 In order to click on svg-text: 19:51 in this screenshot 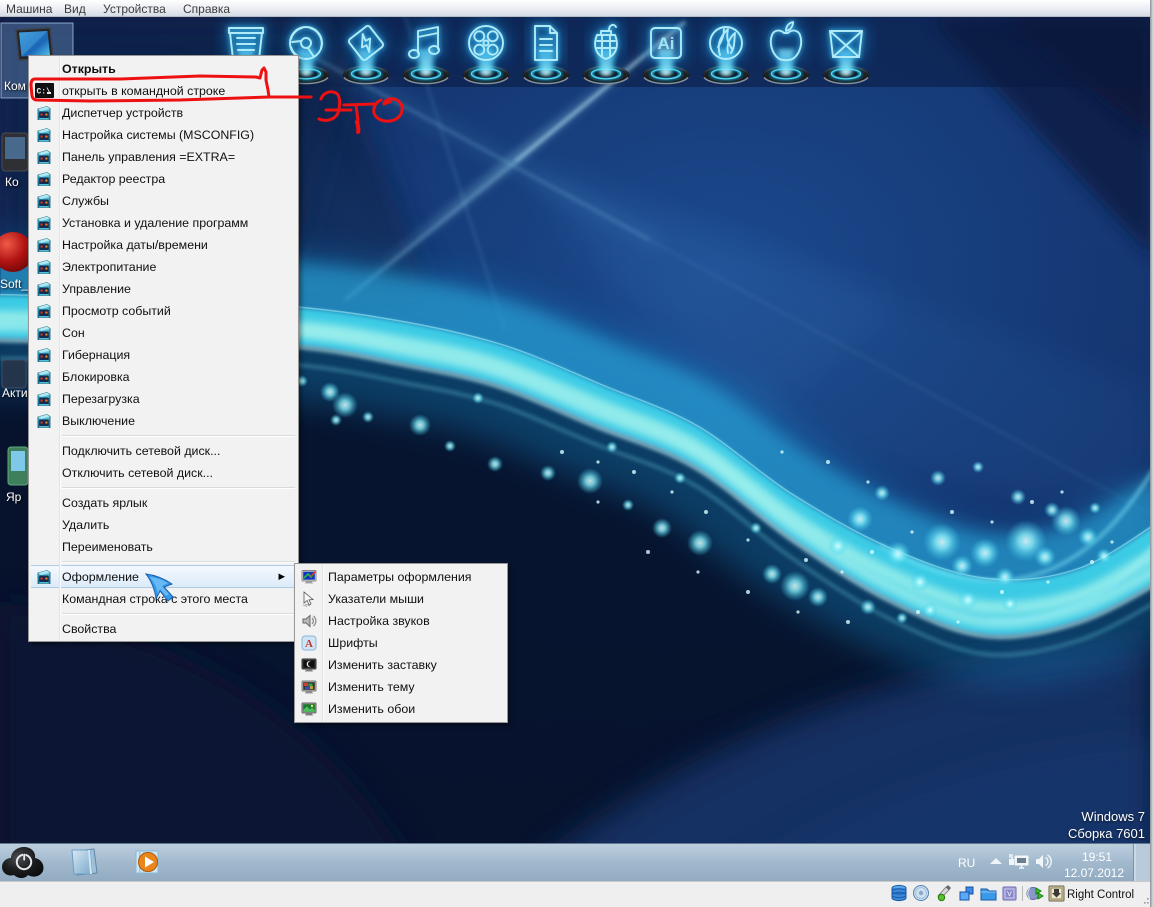, I will do `click(1097, 857)`.